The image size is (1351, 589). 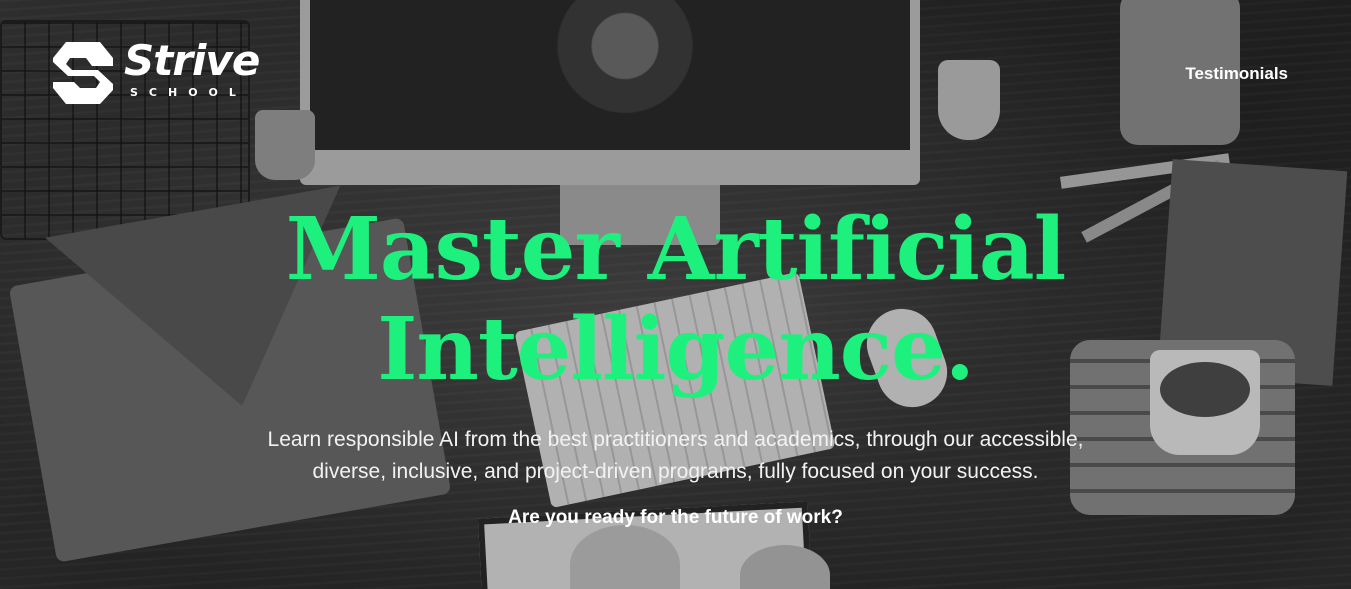 What do you see at coordinates (675, 517) in the screenshot?
I see `hero-question: Are you ready for the future of work?` at bounding box center [675, 517].